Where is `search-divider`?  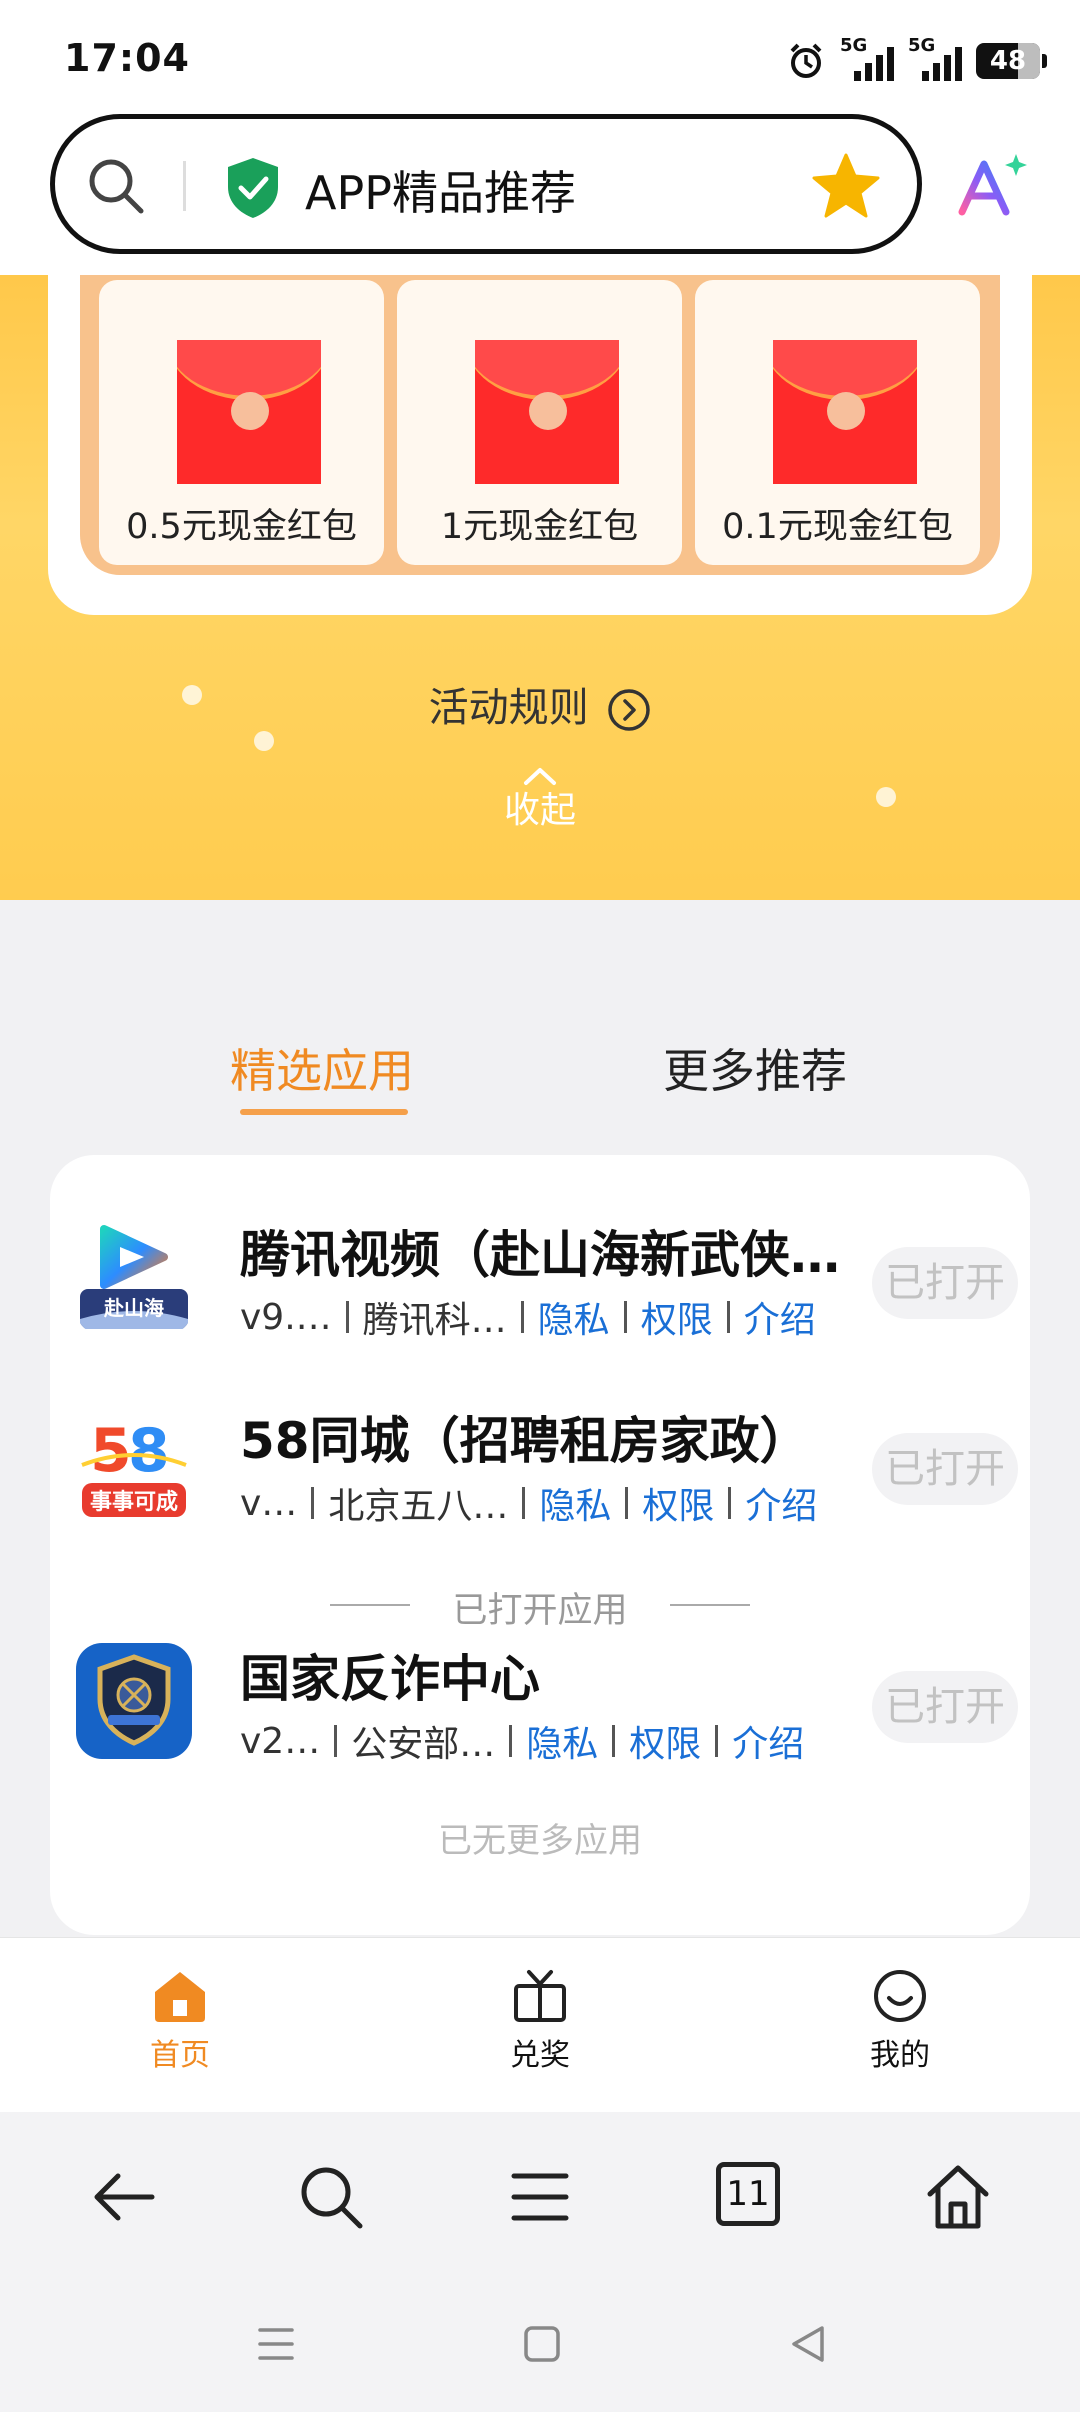 search-divider is located at coordinates (184, 186).